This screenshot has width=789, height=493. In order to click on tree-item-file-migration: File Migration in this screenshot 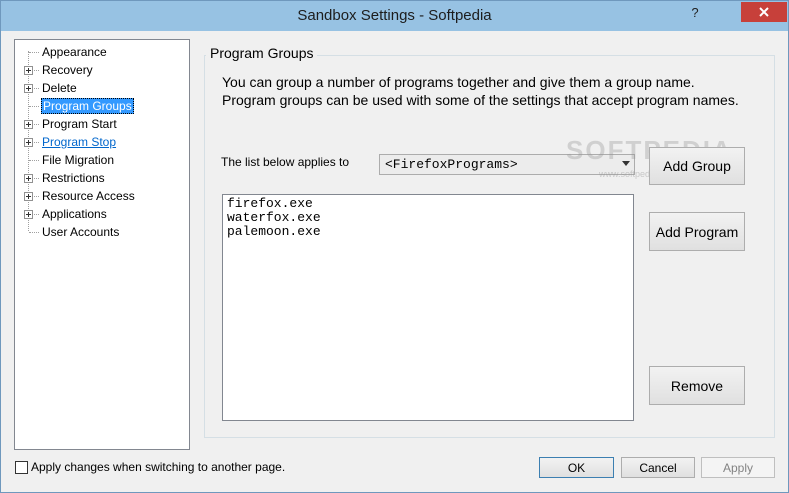, I will do `click(102, 160)`.